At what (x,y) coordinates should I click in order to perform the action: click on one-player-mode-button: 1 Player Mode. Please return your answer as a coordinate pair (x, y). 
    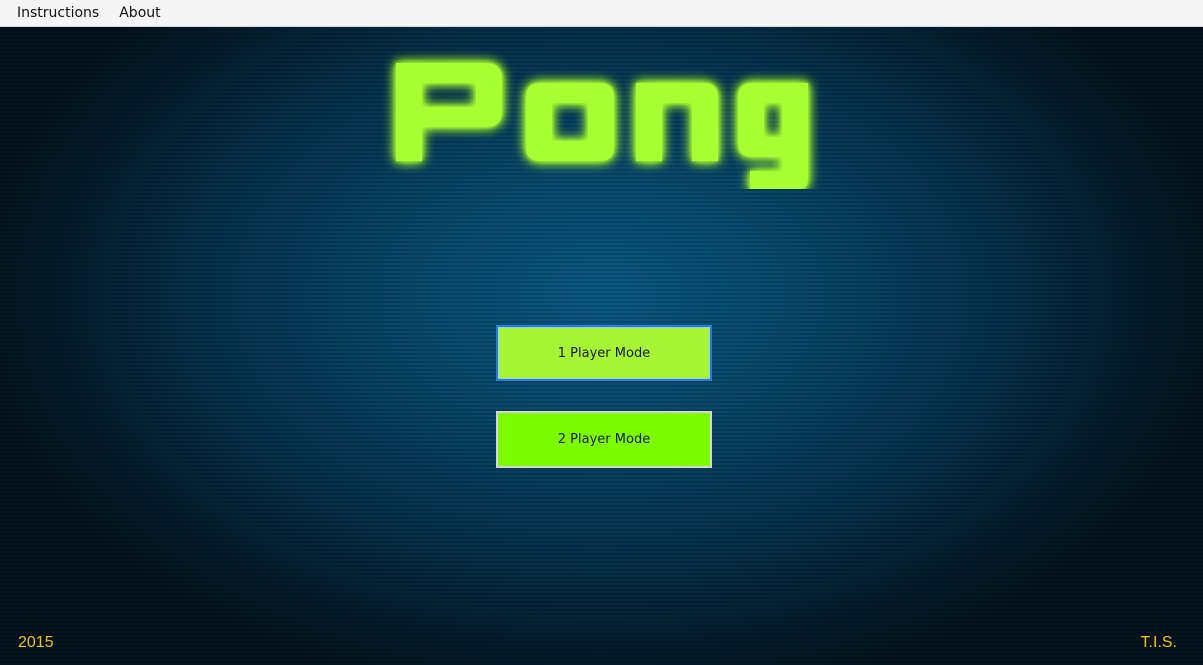
    Looking at the image, I should click on (604, 353).